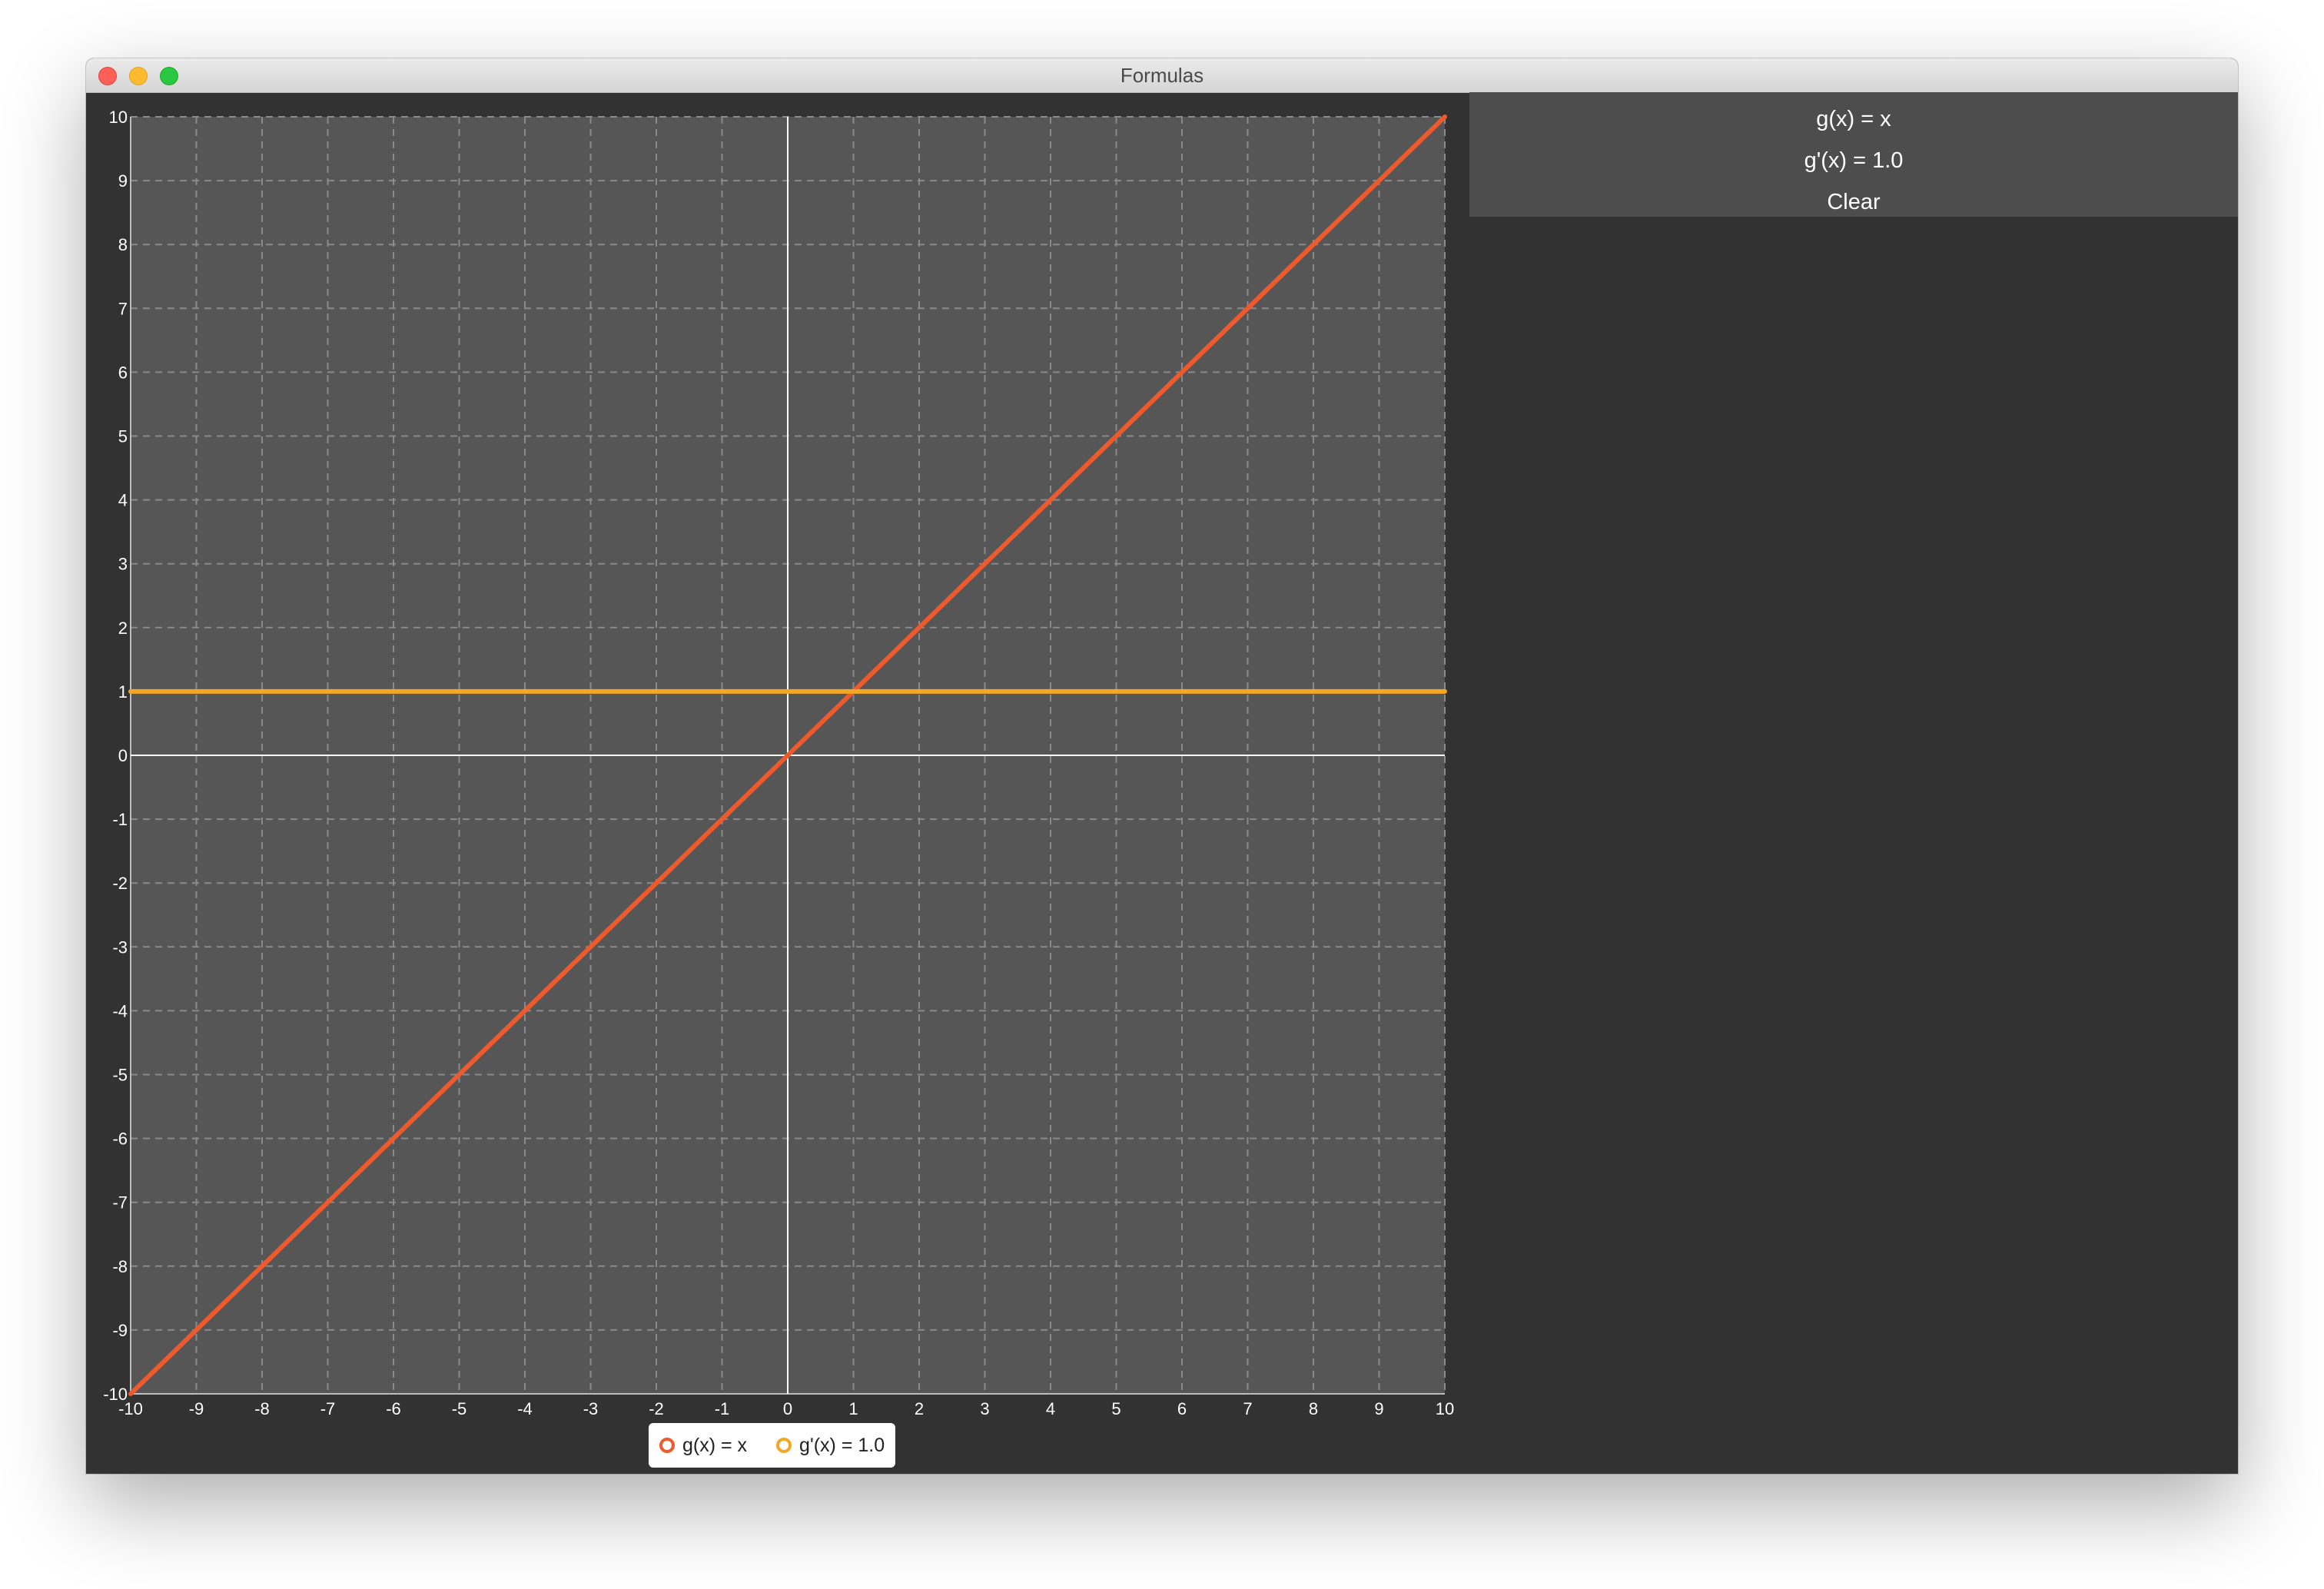  Describe the element at coordinates (123, 564) in the screenshot. I see `y-tick-label: 3` at that location.